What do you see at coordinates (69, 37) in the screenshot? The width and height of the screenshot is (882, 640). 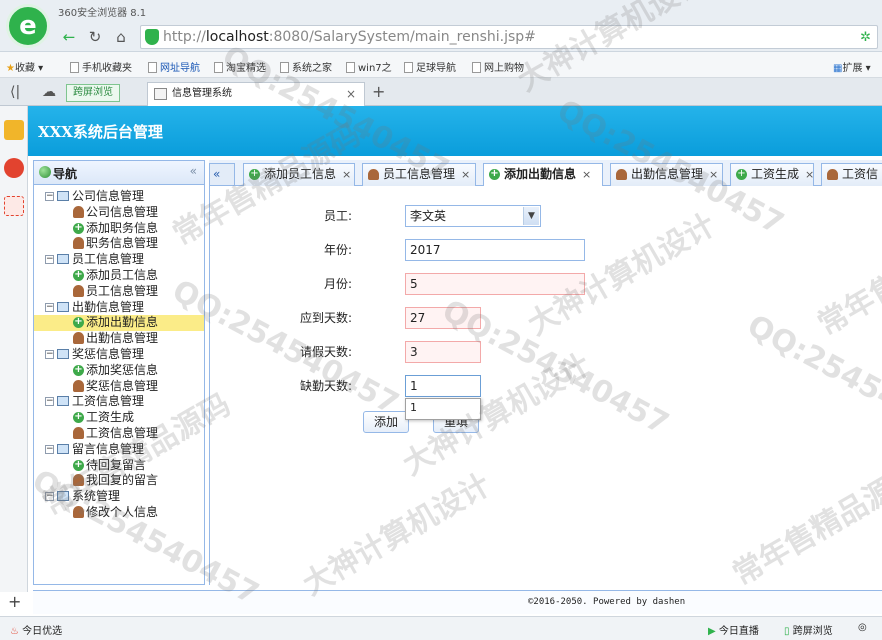 I see `back-arrow-icon: ←` at bounding box center [69, 37].